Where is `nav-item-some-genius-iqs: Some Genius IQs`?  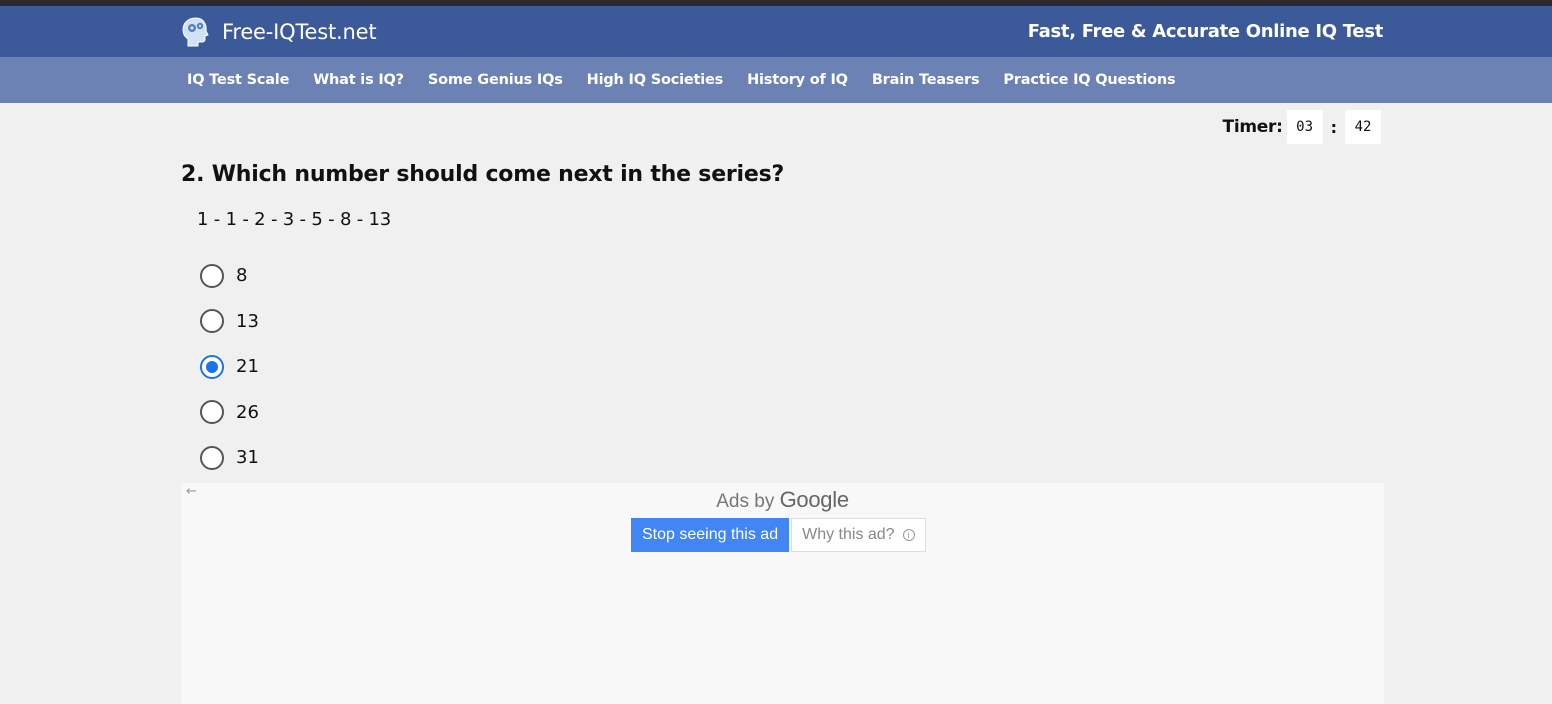 nav-item-some-genius-iqs: Some Genius IQs is located at coordinates (495, 80).